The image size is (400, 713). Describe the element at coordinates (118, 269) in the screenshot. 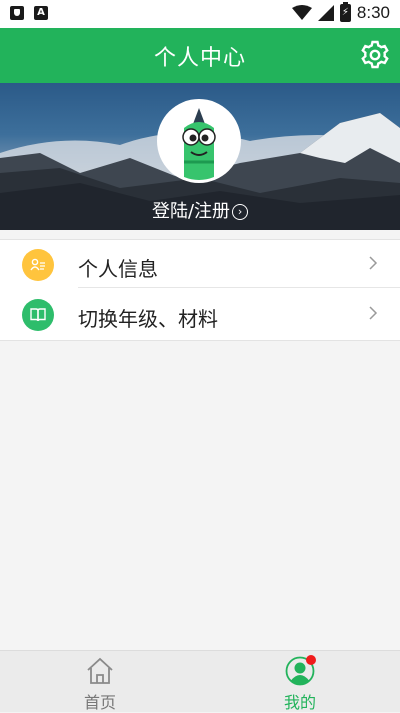

I see `menu-item-label: 个人信息` at that location.